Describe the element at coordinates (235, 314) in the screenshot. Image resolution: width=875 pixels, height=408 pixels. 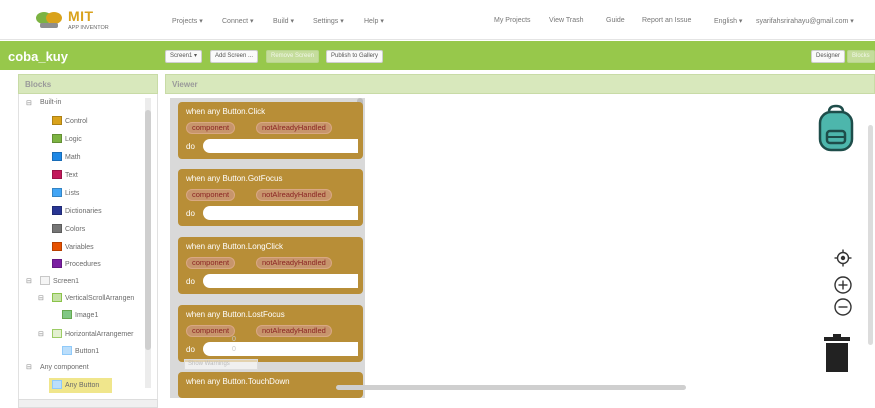
I see `block-title: when any Button.LostFocus` at that location.